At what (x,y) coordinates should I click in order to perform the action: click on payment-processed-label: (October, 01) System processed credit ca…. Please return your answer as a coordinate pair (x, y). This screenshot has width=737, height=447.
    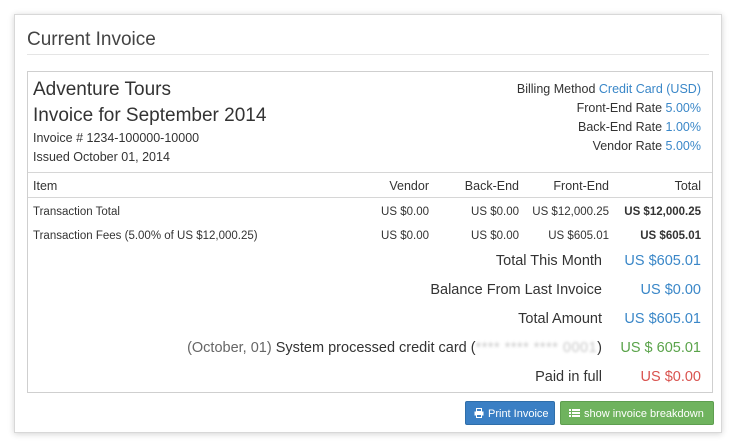
    Looking at the image, I should click on (394, 348).